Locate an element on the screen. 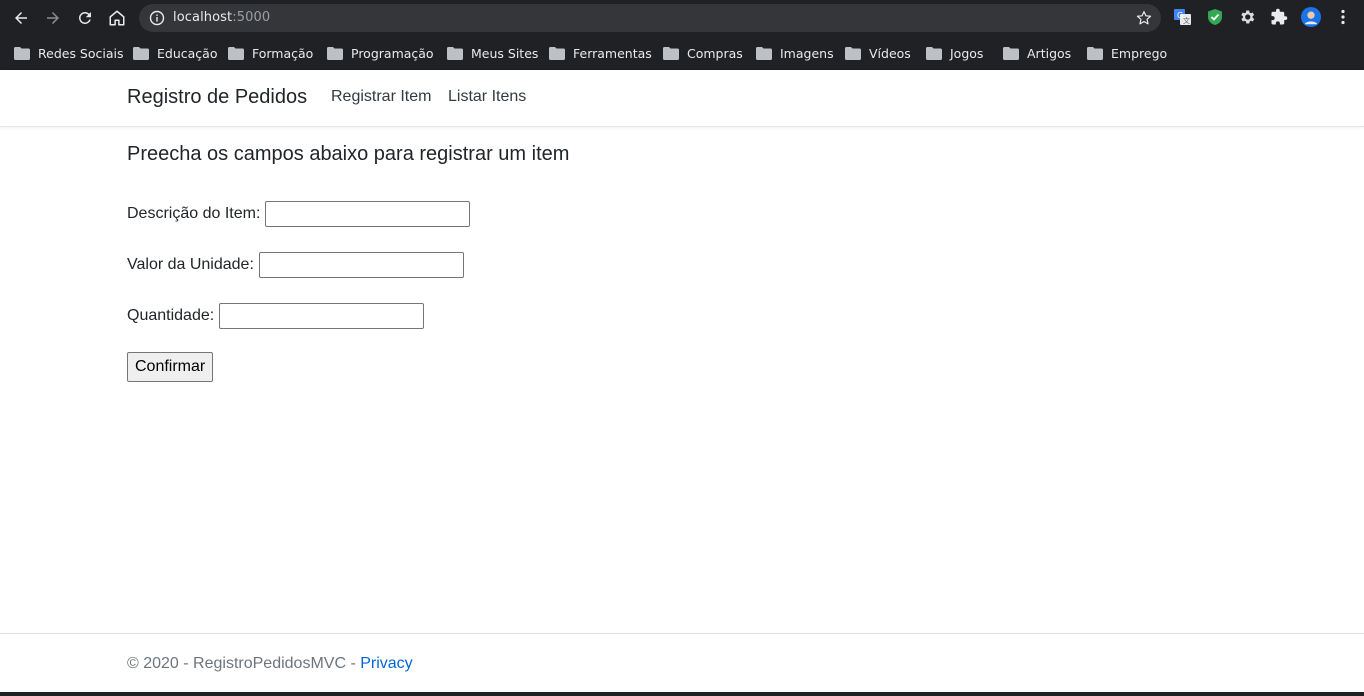 Image resolution: width=1364 pixels, height=696 pixels. bookmark-folder: Programação is located at coordinates (380, 53).